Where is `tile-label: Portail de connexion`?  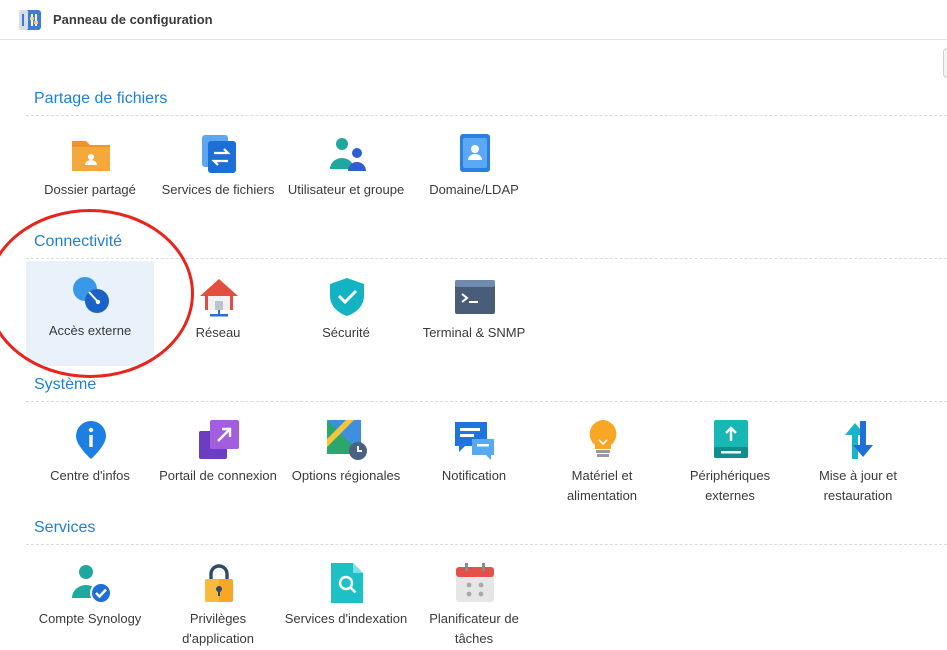 tile-label: Portail de connexion is located at coordinates (218, 475).